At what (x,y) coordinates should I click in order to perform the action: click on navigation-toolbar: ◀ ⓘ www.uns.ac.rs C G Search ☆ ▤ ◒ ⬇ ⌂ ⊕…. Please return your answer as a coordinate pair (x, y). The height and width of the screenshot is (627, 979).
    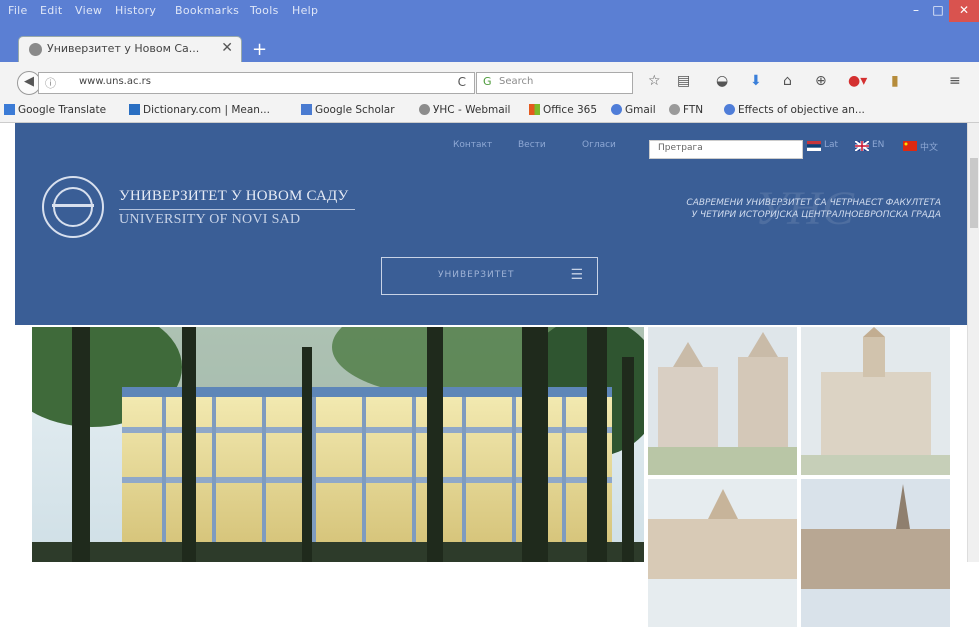
    Looking at the image, I should click on (489, 81).